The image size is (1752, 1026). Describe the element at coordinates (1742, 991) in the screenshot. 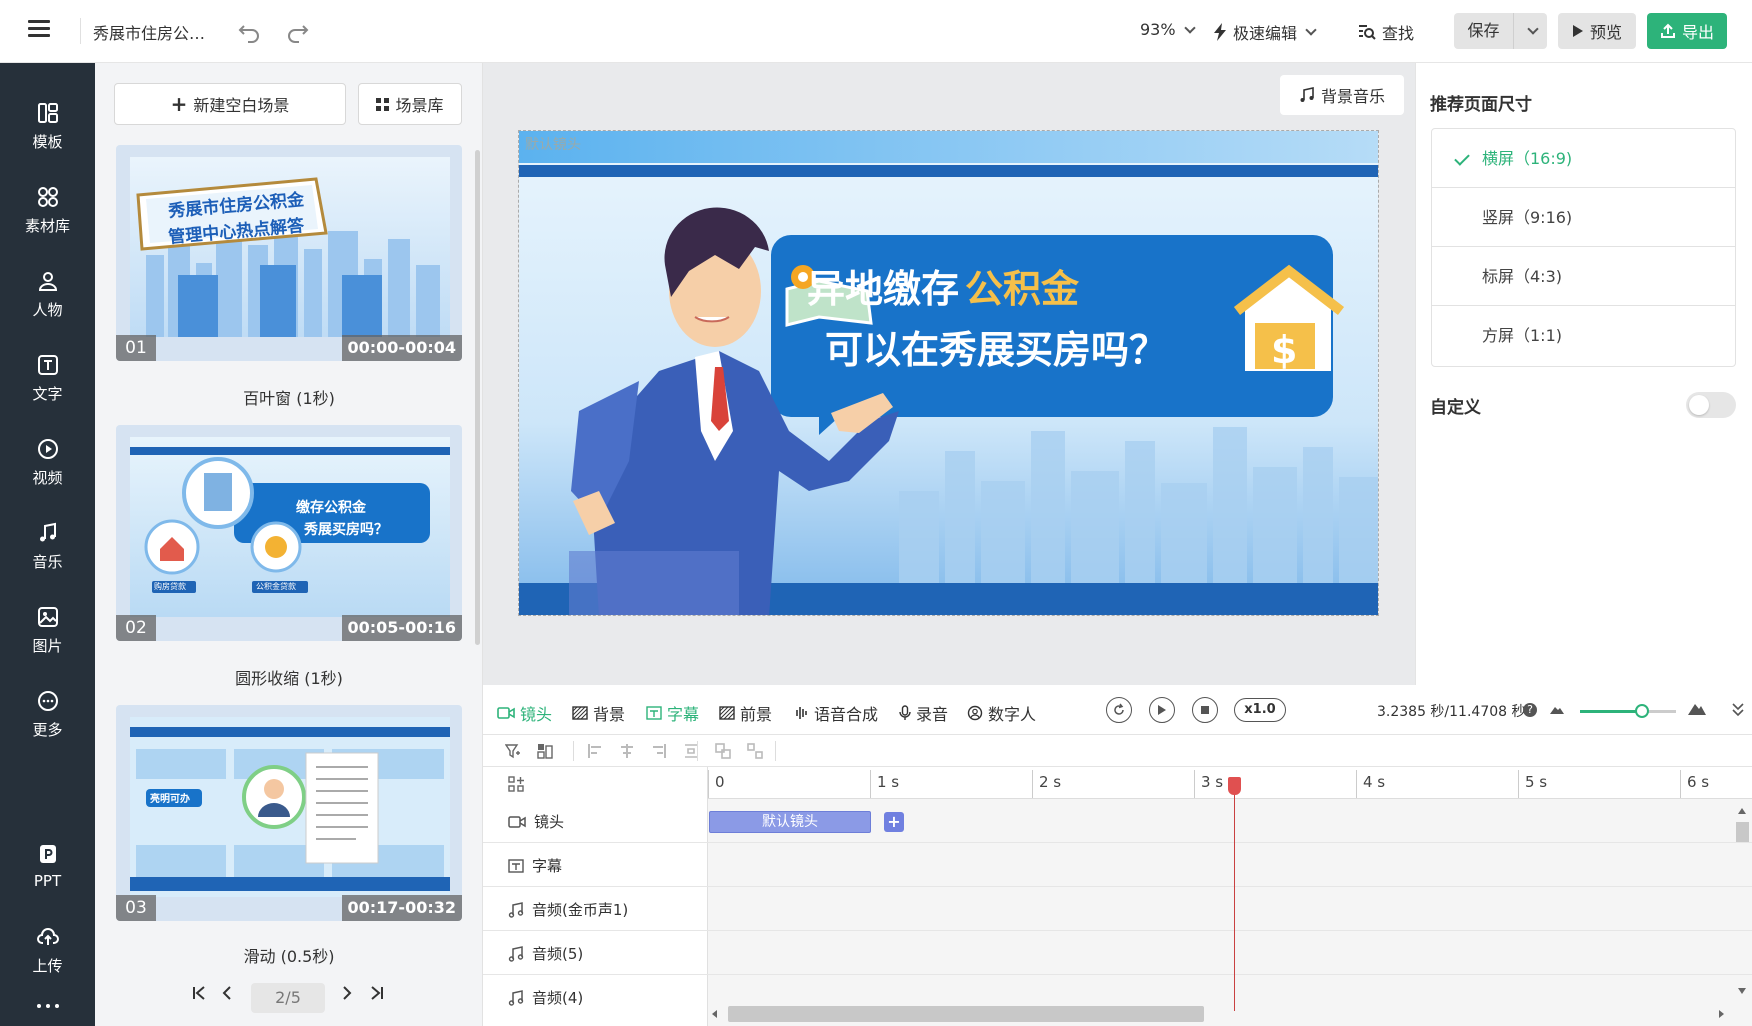

I see `scroll-down-icon` at that location.